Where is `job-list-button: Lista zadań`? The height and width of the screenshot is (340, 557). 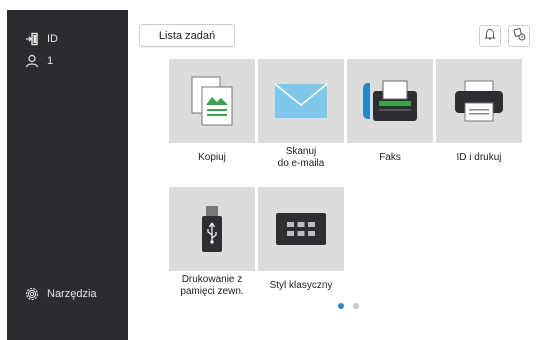 job-list-button: Lista zadań is located at coordinates (187, 35).